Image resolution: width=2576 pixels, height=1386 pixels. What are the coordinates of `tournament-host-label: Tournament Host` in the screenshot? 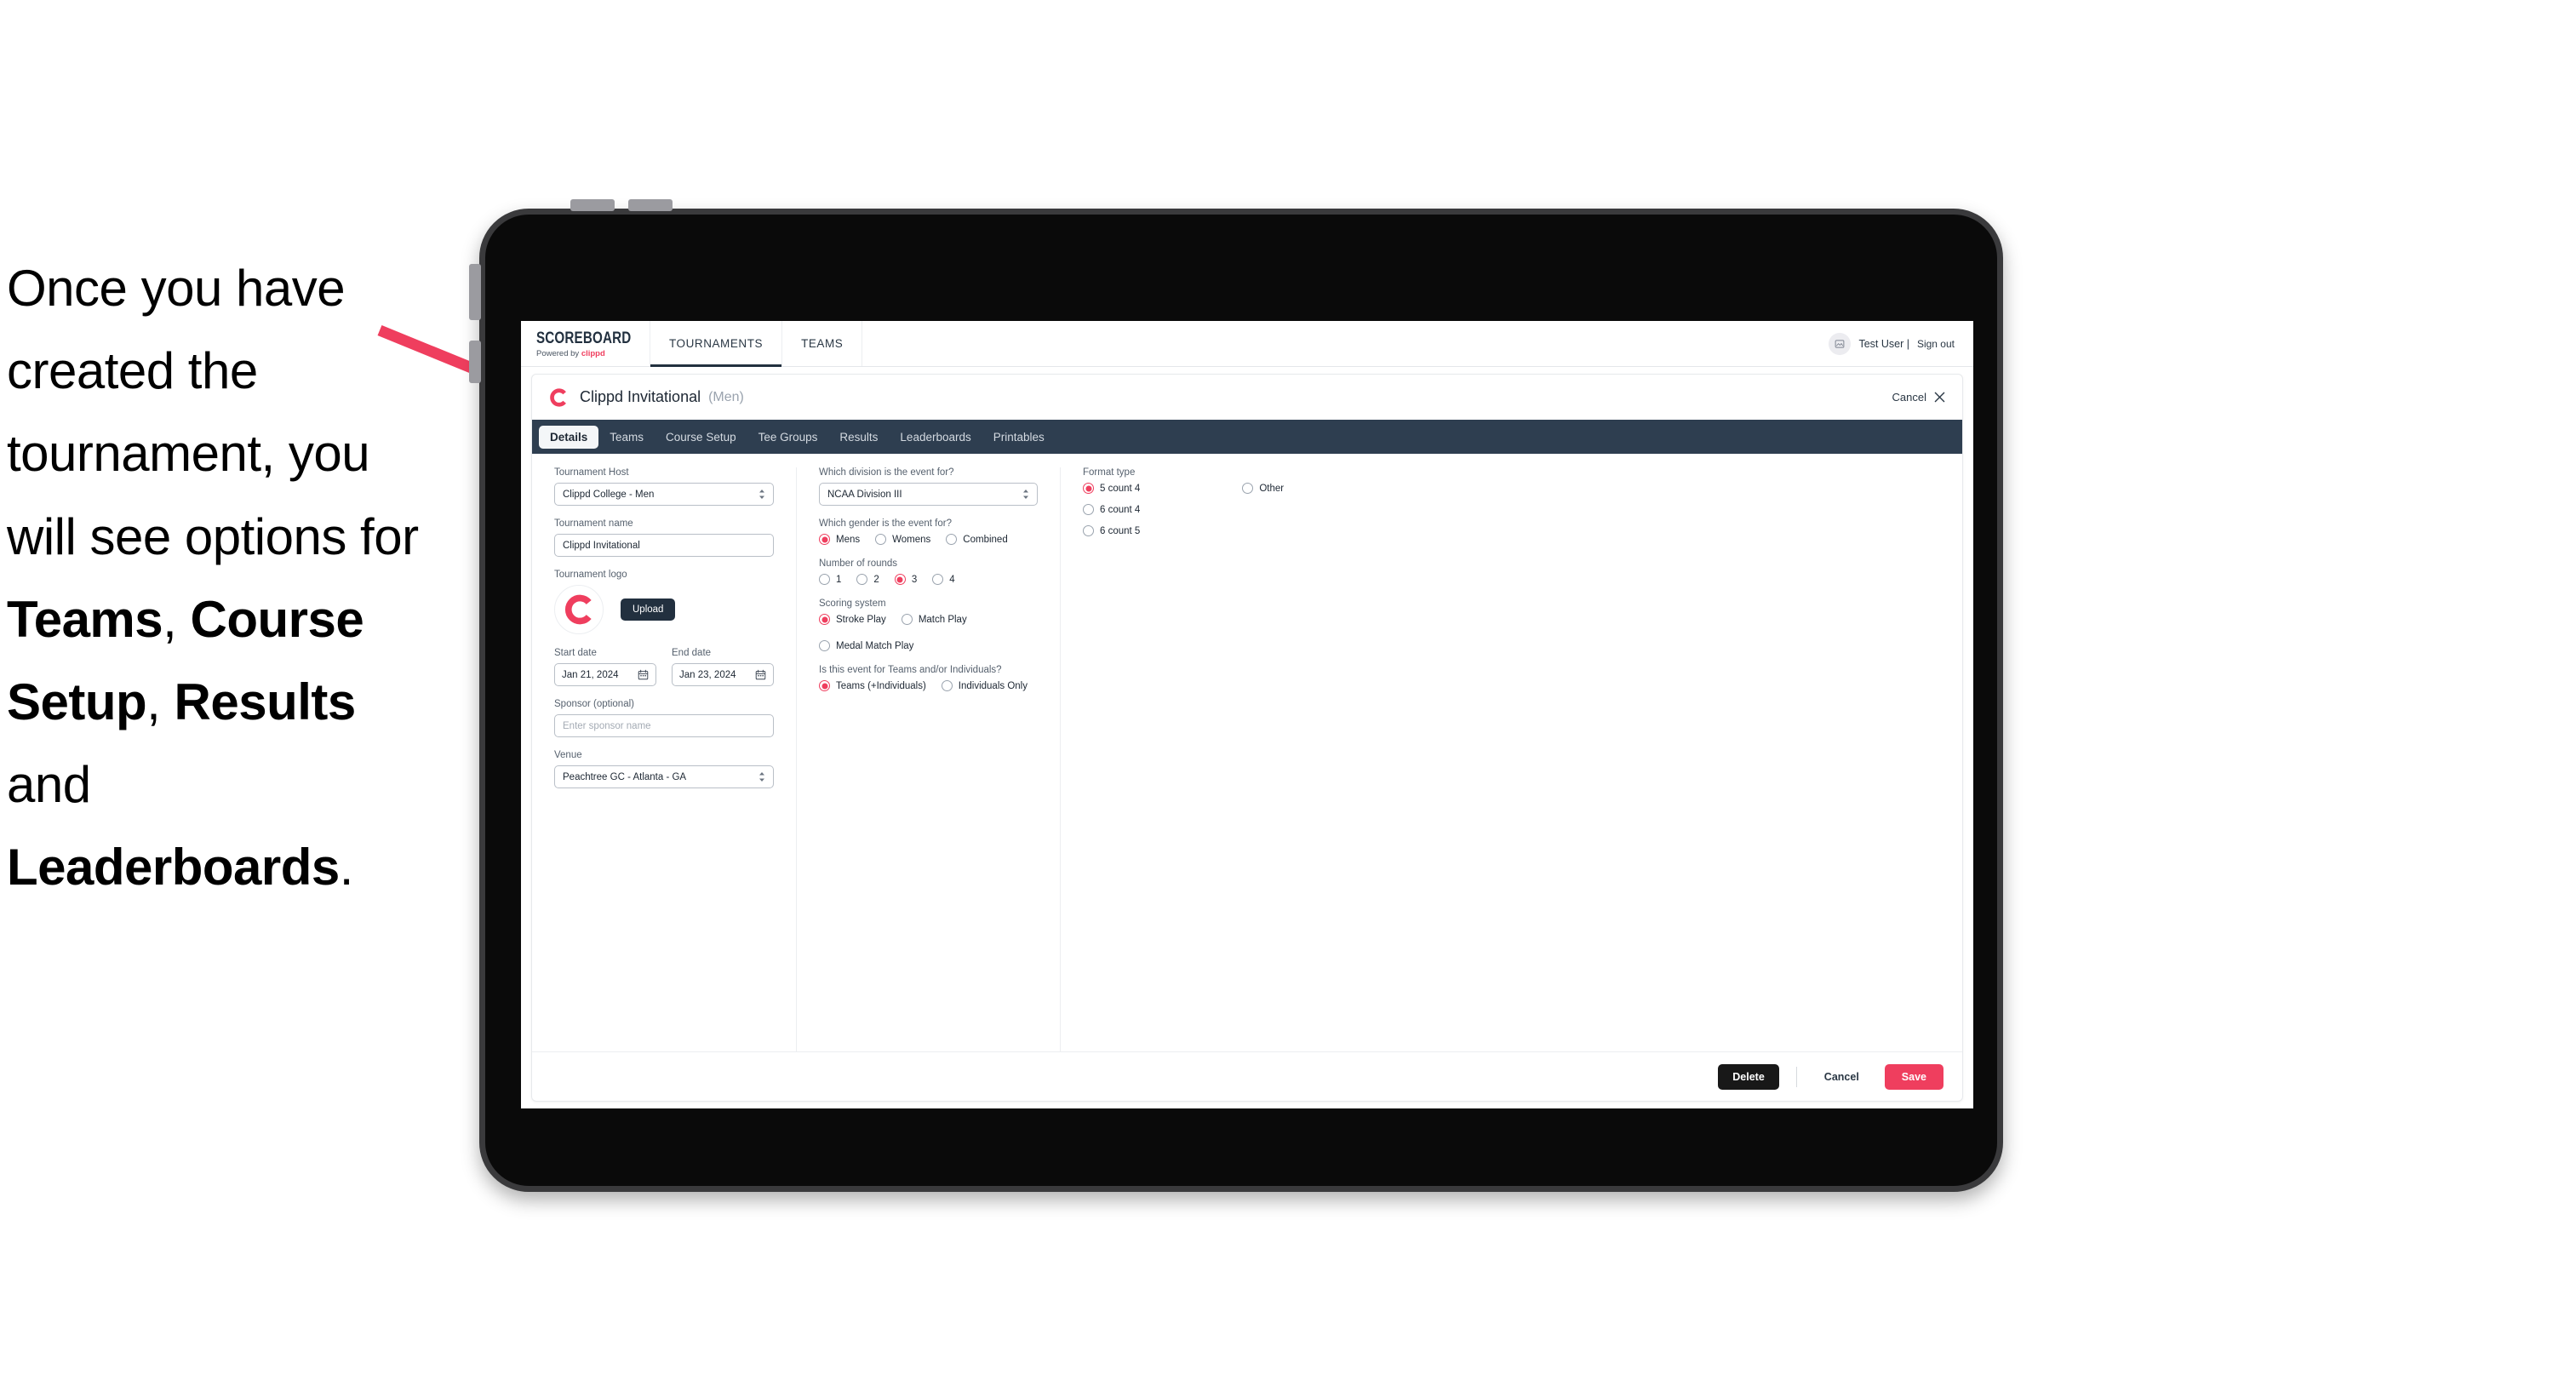 It's located at (591, 472).